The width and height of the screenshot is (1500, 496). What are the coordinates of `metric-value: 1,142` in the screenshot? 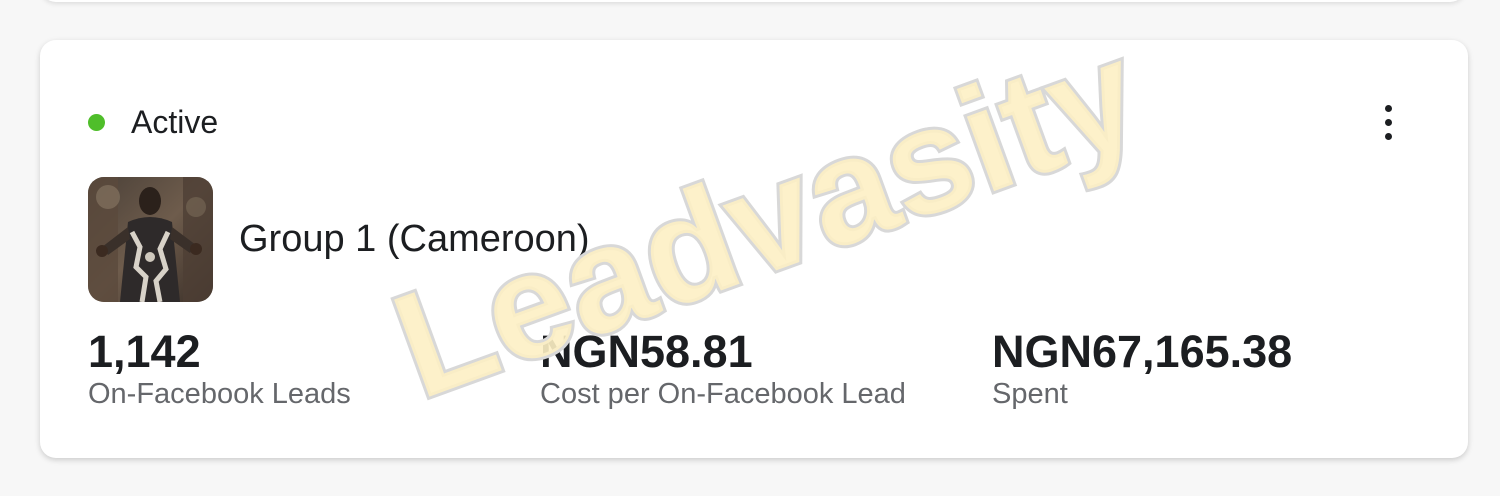 It's located at (144, 351).